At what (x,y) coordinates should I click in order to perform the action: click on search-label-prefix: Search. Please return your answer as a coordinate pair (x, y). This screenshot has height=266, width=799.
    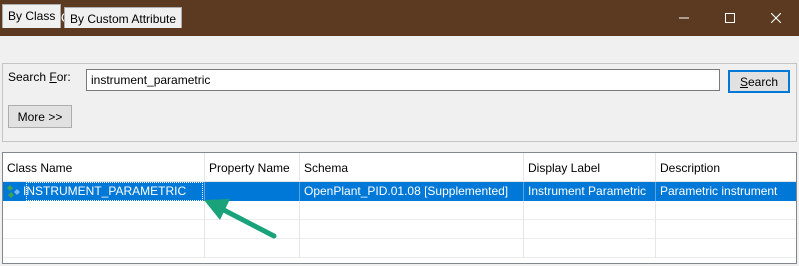
    Looking at the image, I should click on (29, 77).